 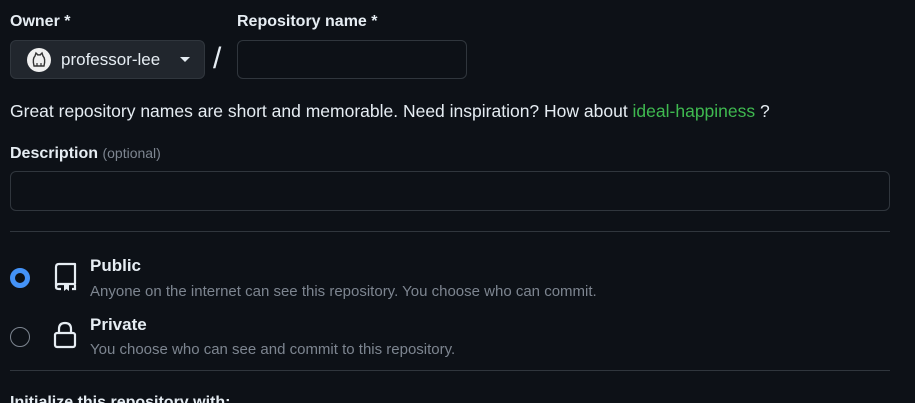 What do you see at coordinates (20, 278) in the screenshot?
I see `public-radio` at bounding box center [20, 278].